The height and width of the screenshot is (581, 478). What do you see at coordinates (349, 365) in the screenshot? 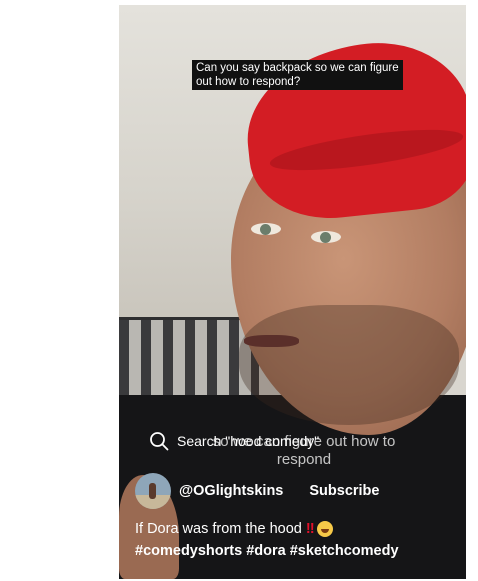
I see `video-subject-beard` at bounding box center [349, 365].